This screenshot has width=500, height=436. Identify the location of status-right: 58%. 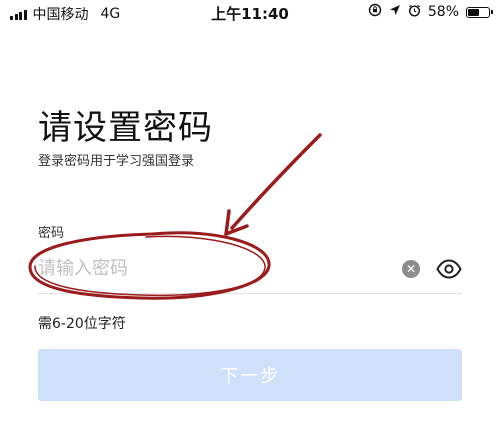
(430, 12).